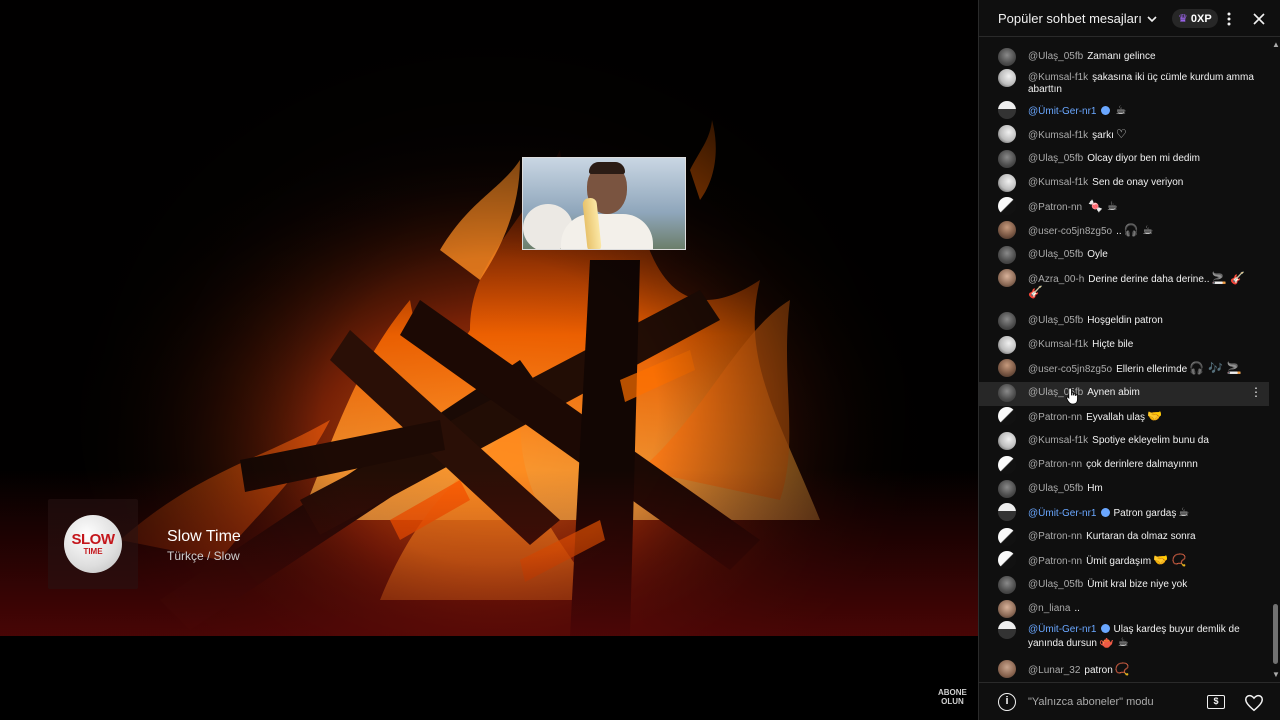  What do you see at coordinates (1121, 134) in the screenshot?
I see `emoji-icon: ♡` at bounding box center [1121, 134].